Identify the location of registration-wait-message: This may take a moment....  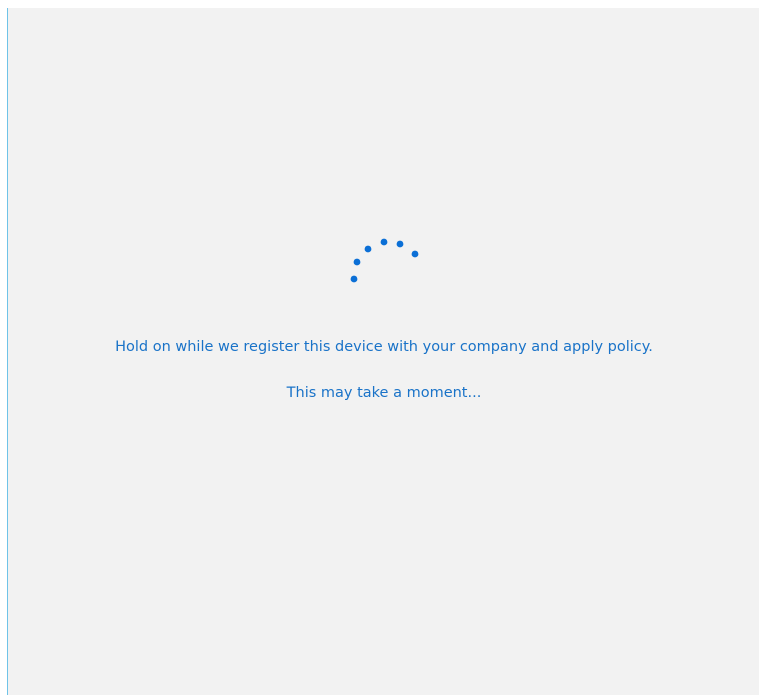
(384, 393).